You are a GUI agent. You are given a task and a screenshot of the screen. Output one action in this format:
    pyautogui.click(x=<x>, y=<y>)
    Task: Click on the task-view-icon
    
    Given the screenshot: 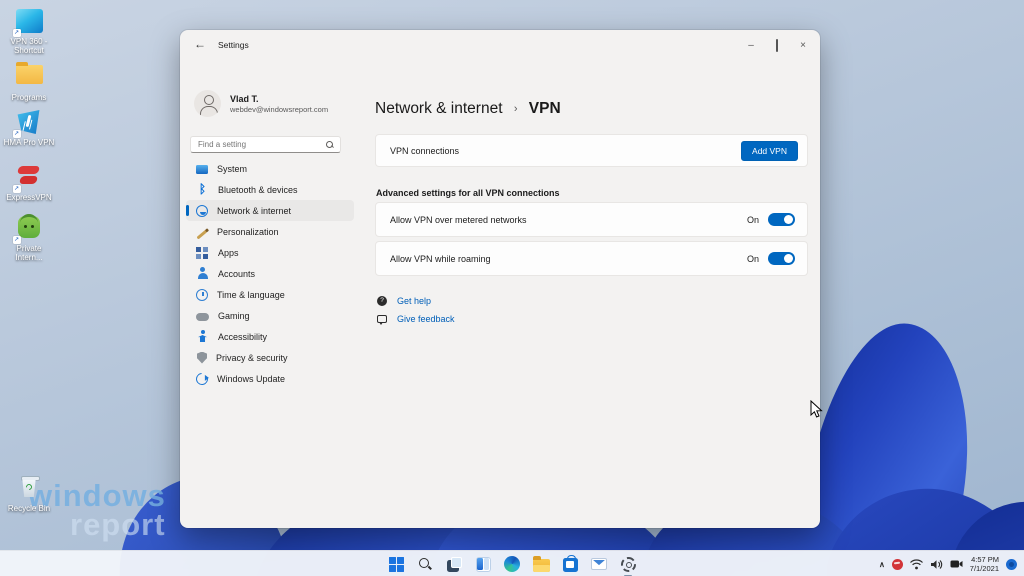 What is the action you would take?
    pyautogui.click(x=454, y=564)
    